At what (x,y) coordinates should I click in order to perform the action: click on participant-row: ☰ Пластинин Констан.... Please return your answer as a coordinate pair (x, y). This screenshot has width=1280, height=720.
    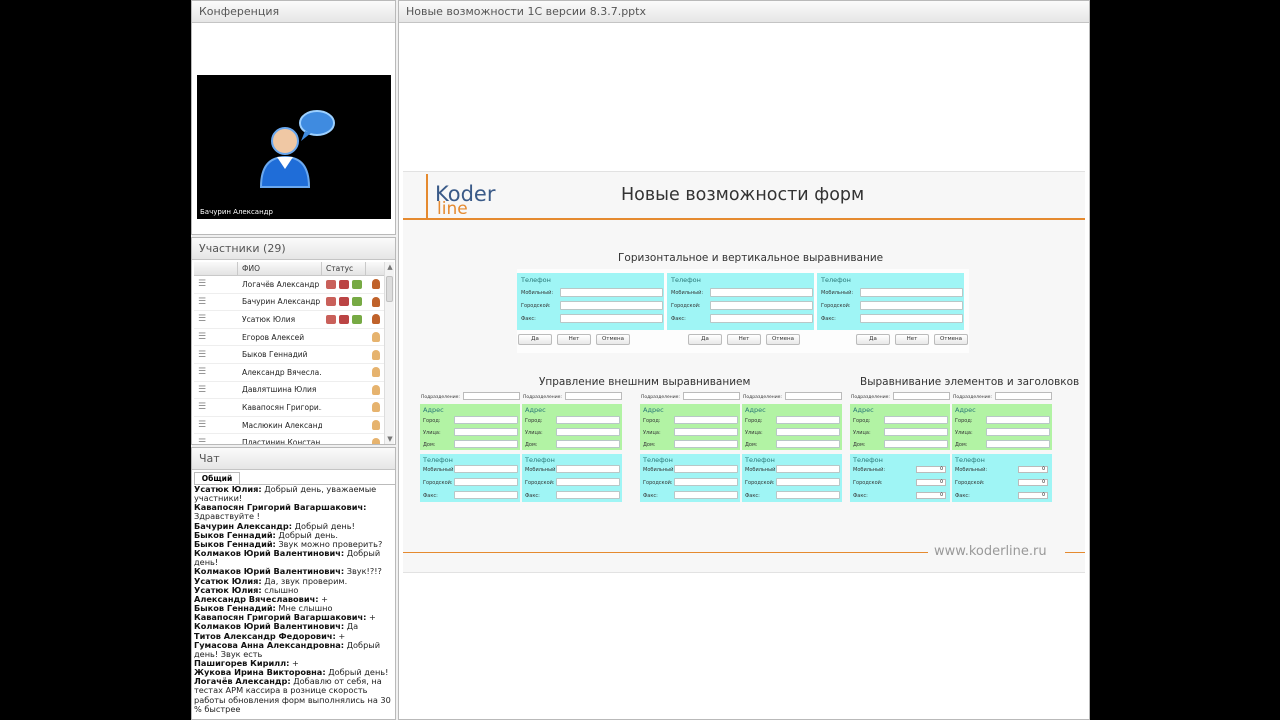
    Looking at the image, I should click on (289, 439).